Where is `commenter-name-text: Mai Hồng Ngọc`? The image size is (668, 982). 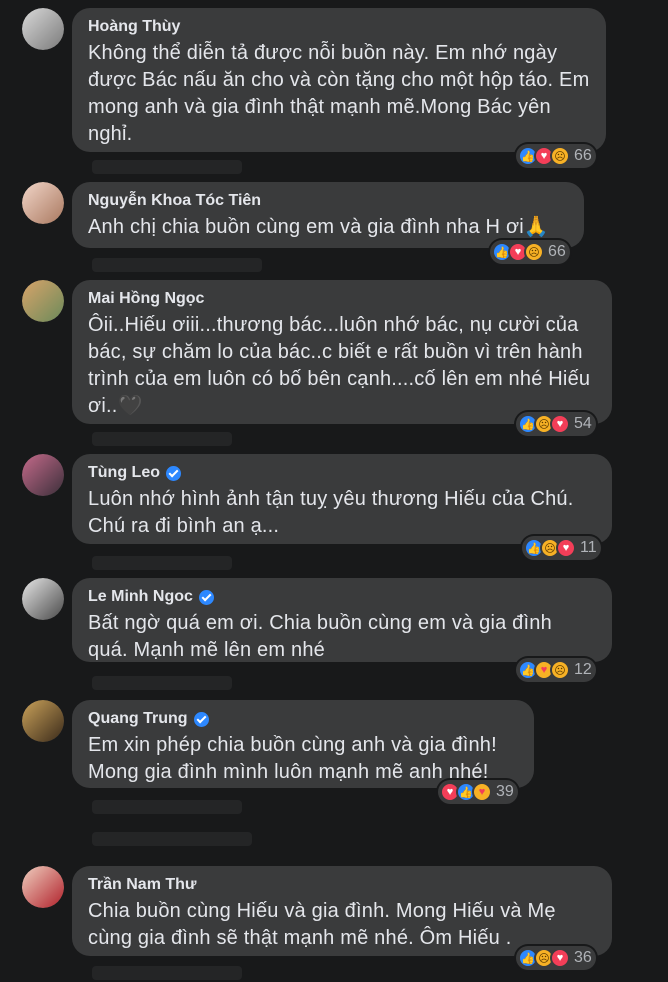
commenter-name-text: Mai Hồng Ngọc is located at coordinates (146, 299).